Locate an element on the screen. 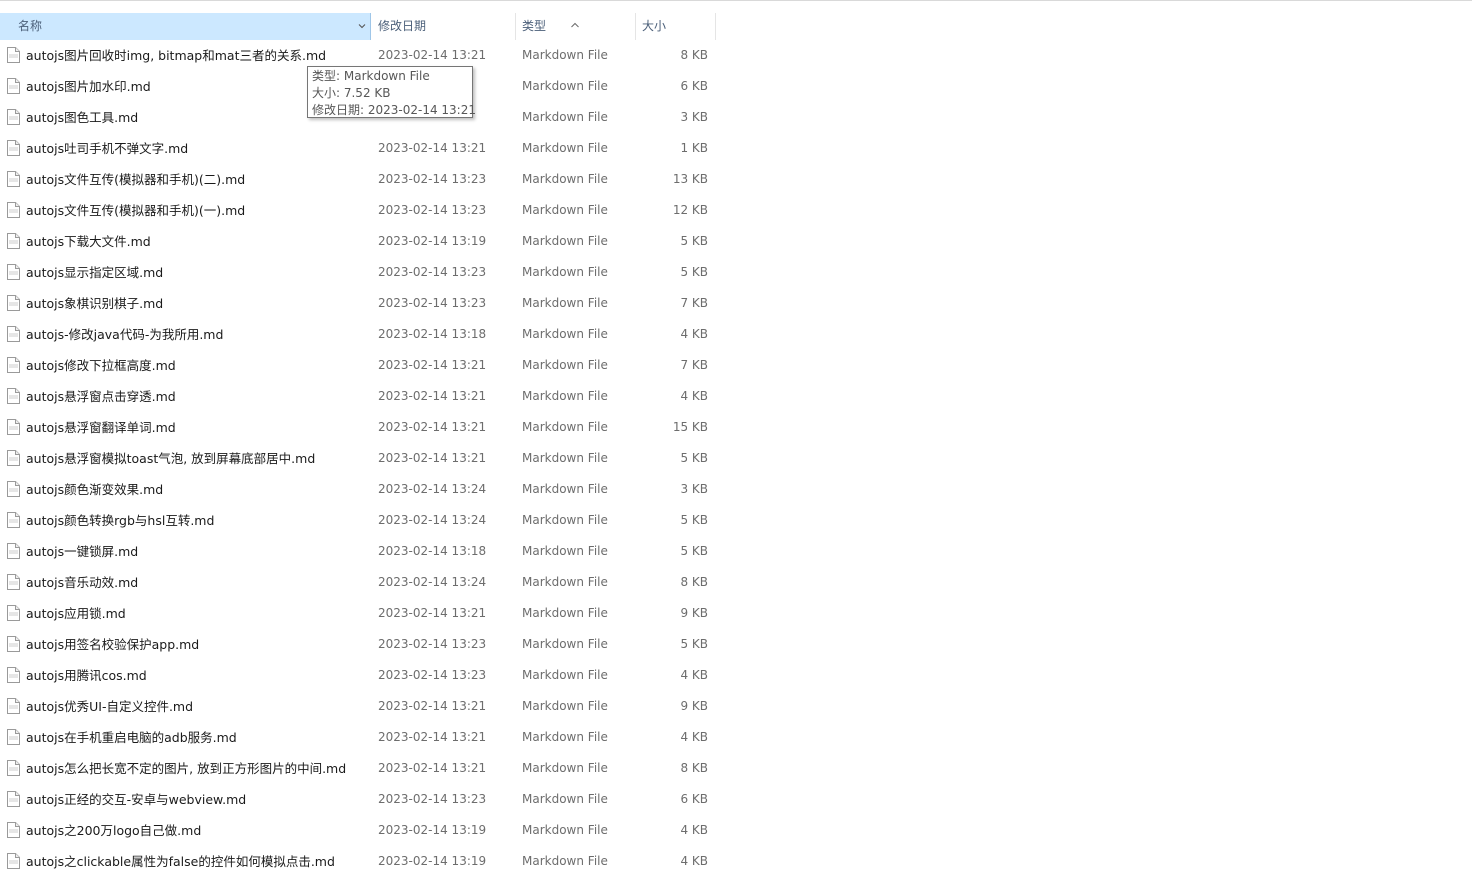  file-size: 13 KB is located at coordinates (690, 179).